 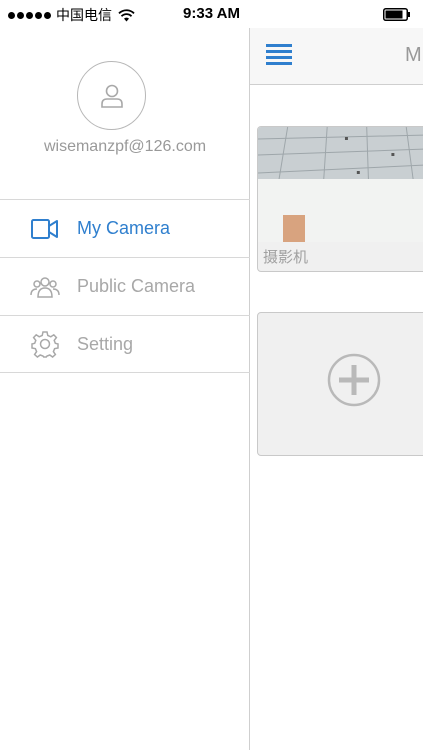 I want to click on avatar, so click(x=111, y=95).